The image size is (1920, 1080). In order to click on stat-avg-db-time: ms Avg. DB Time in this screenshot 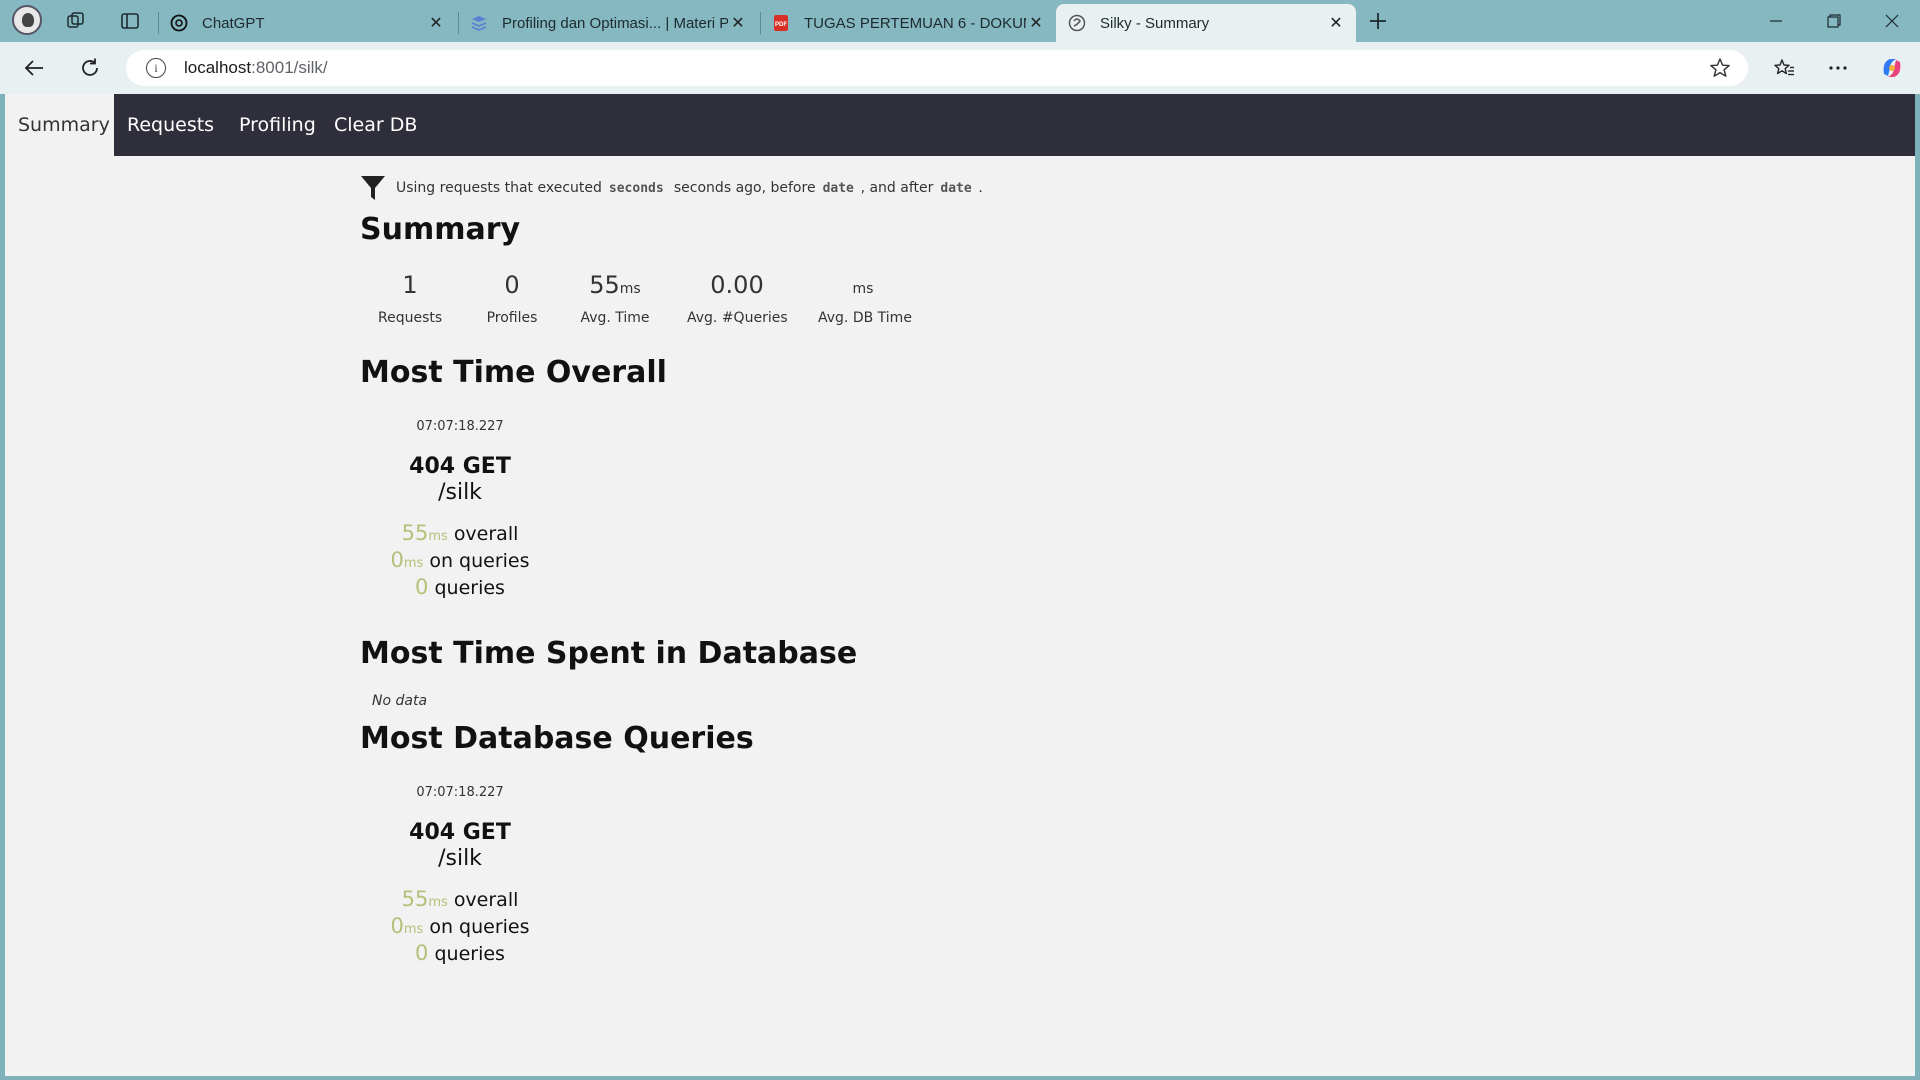, I will do `click(865, 298)`.